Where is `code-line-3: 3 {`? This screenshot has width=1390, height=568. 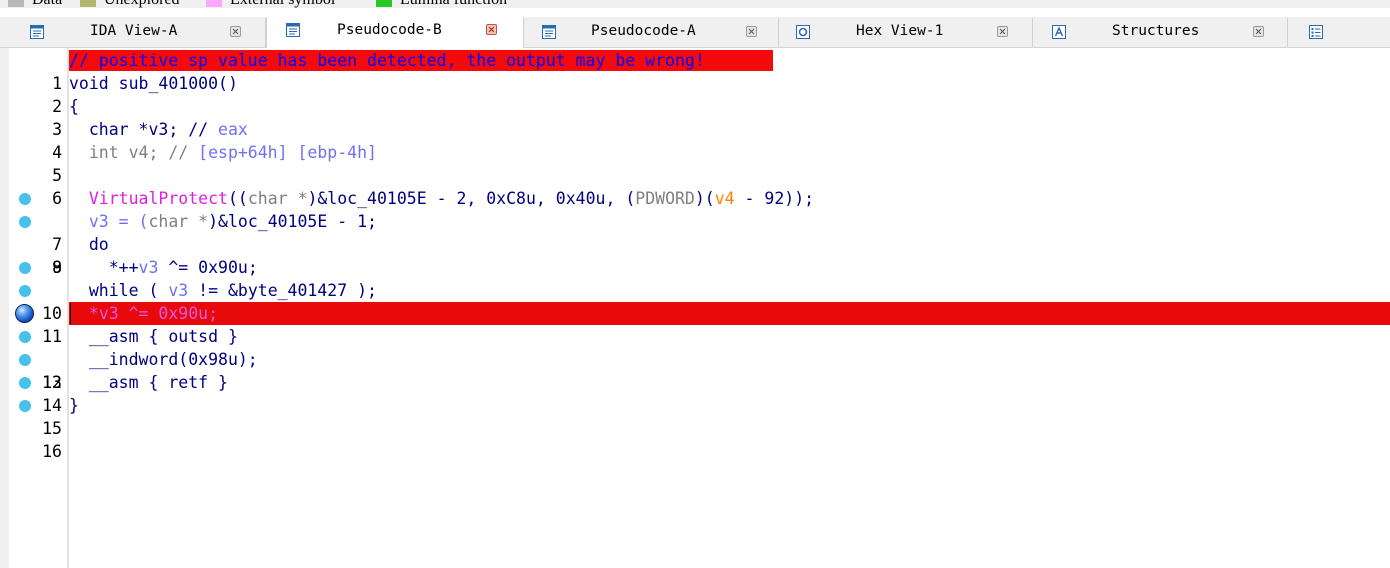 code-line-3: 3 { is located at coordinates (695, 117).